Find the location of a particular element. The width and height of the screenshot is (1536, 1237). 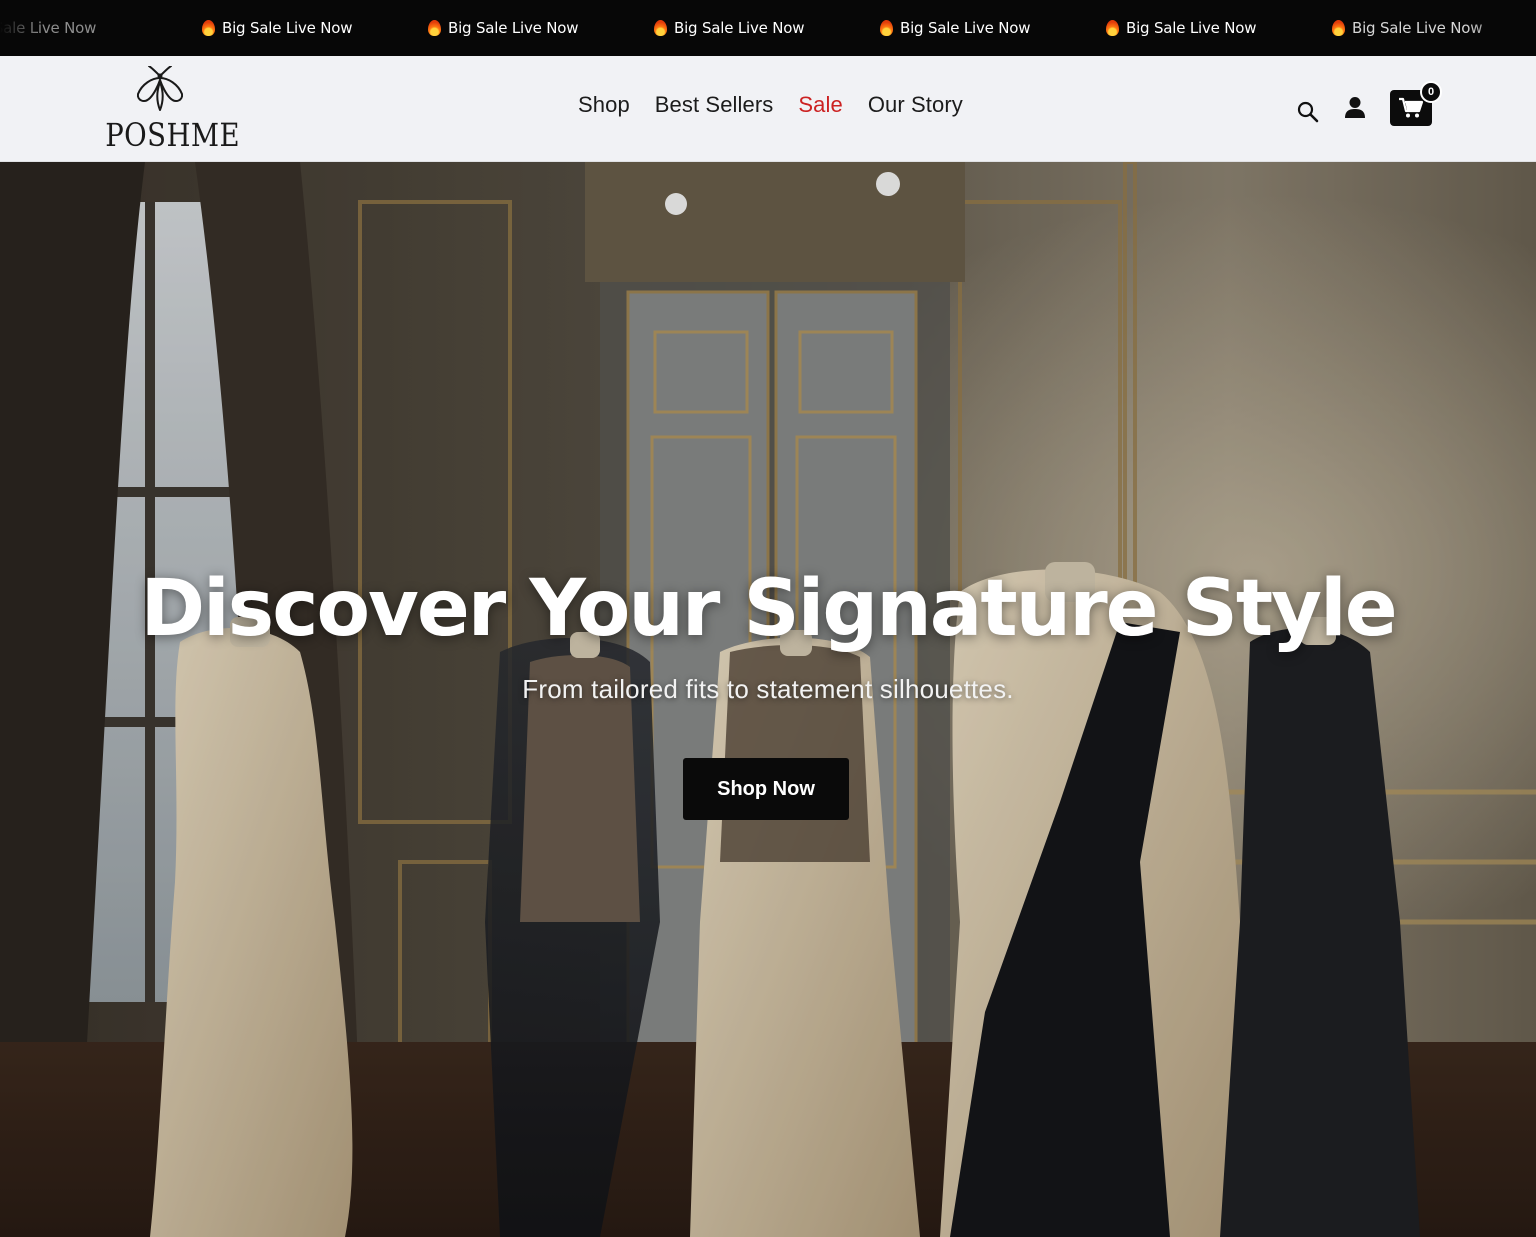

nav-item-sale: Sale is located at coordinates (820, 105).